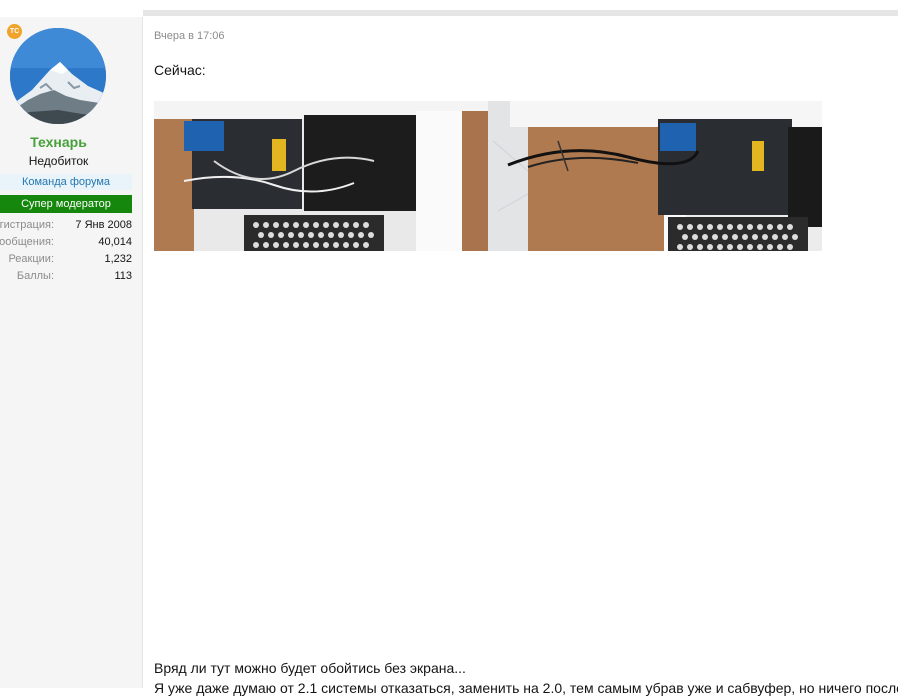 The width and height of the screenshot is (898, 696). I want to click on stat-row-points: Баллы: 113, so click(66, 278).